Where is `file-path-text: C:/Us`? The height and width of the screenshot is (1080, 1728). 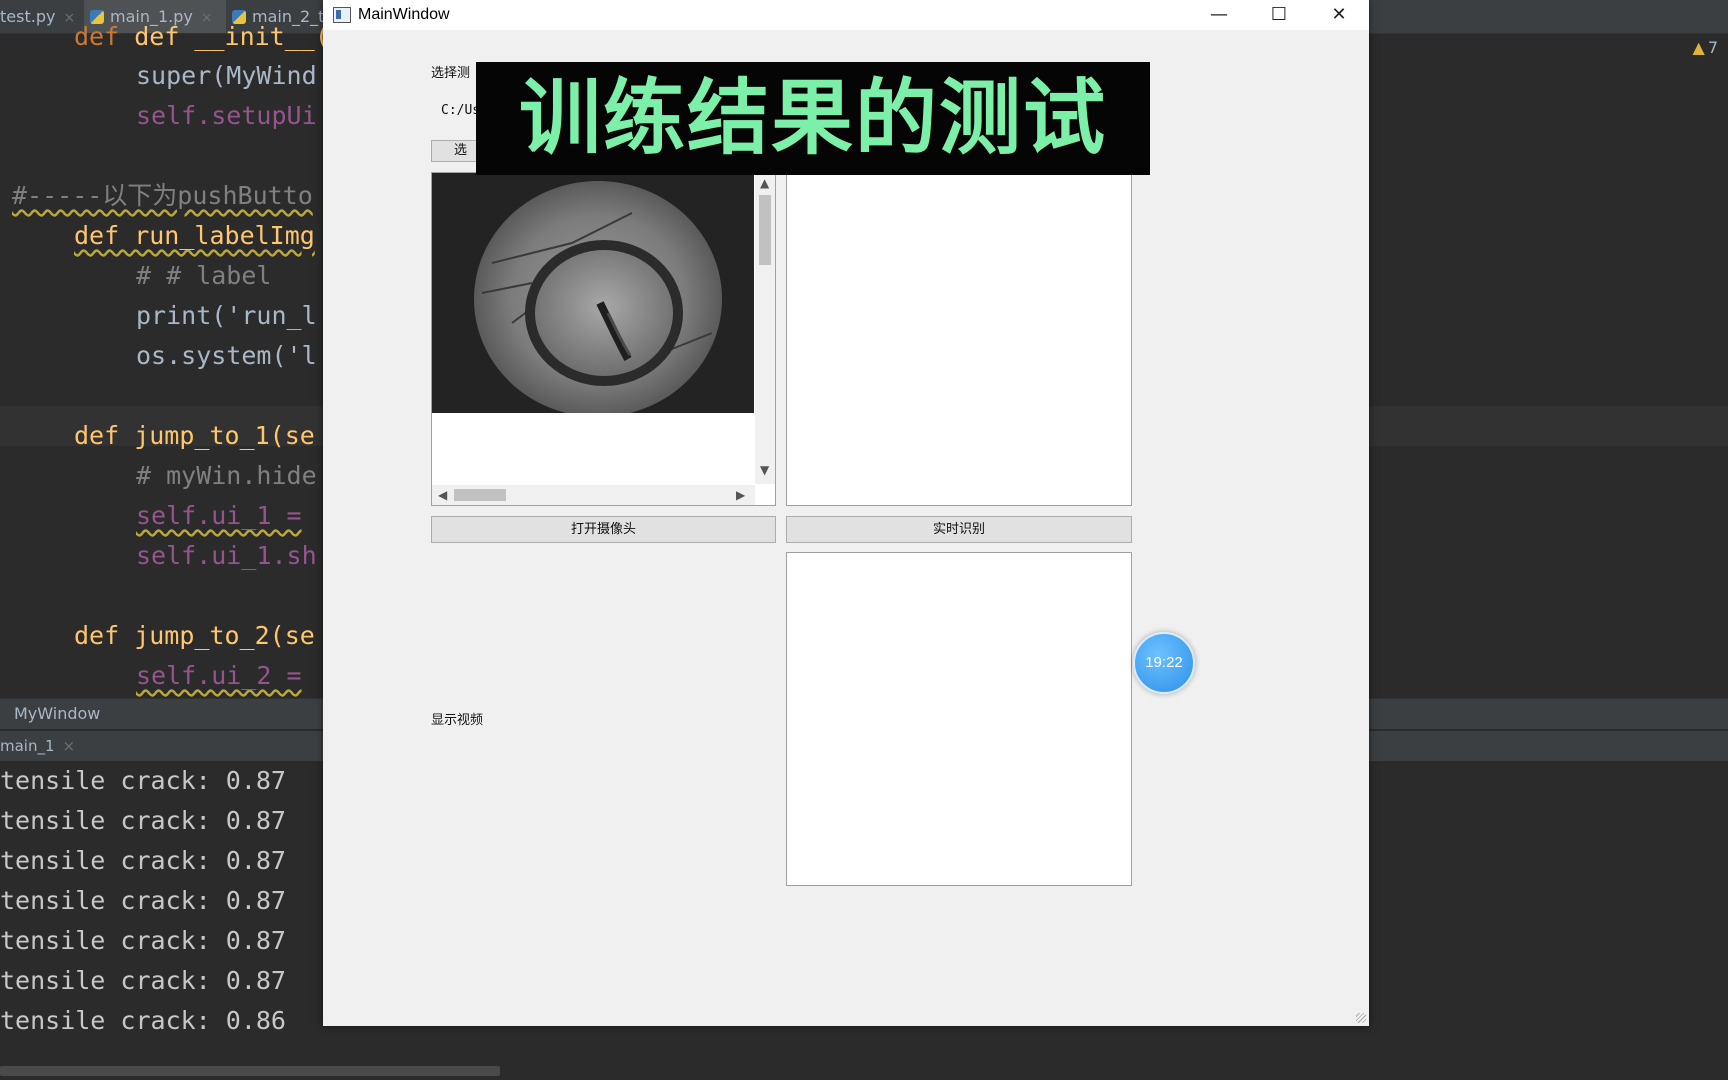 file-path-text: C:/Us is located at coordinates (461, 110).